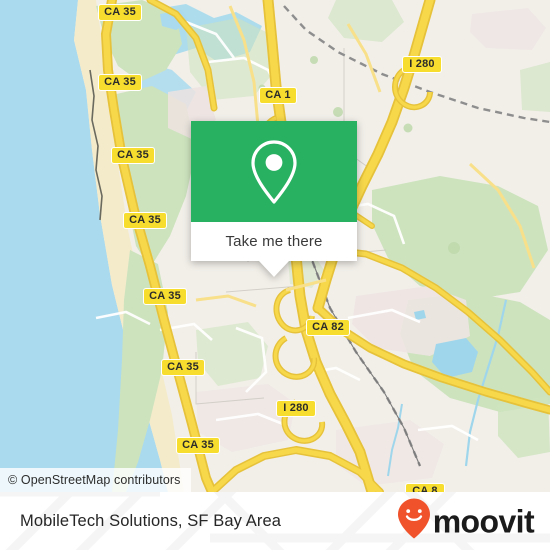 Image resolution: width=550 pixels, height=550 pixels. I want to click on location-popup-card: Take me there, so click(274, 199).